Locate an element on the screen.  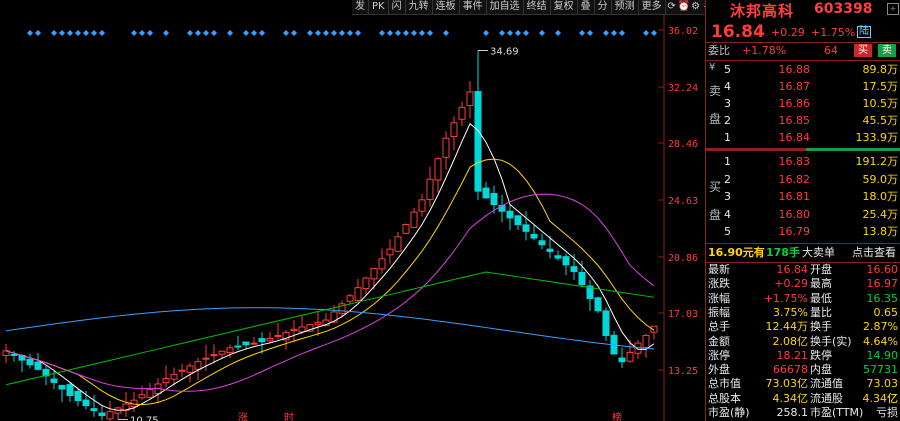
stat-label: 市盈(静) is located at coordinates (729, 412).